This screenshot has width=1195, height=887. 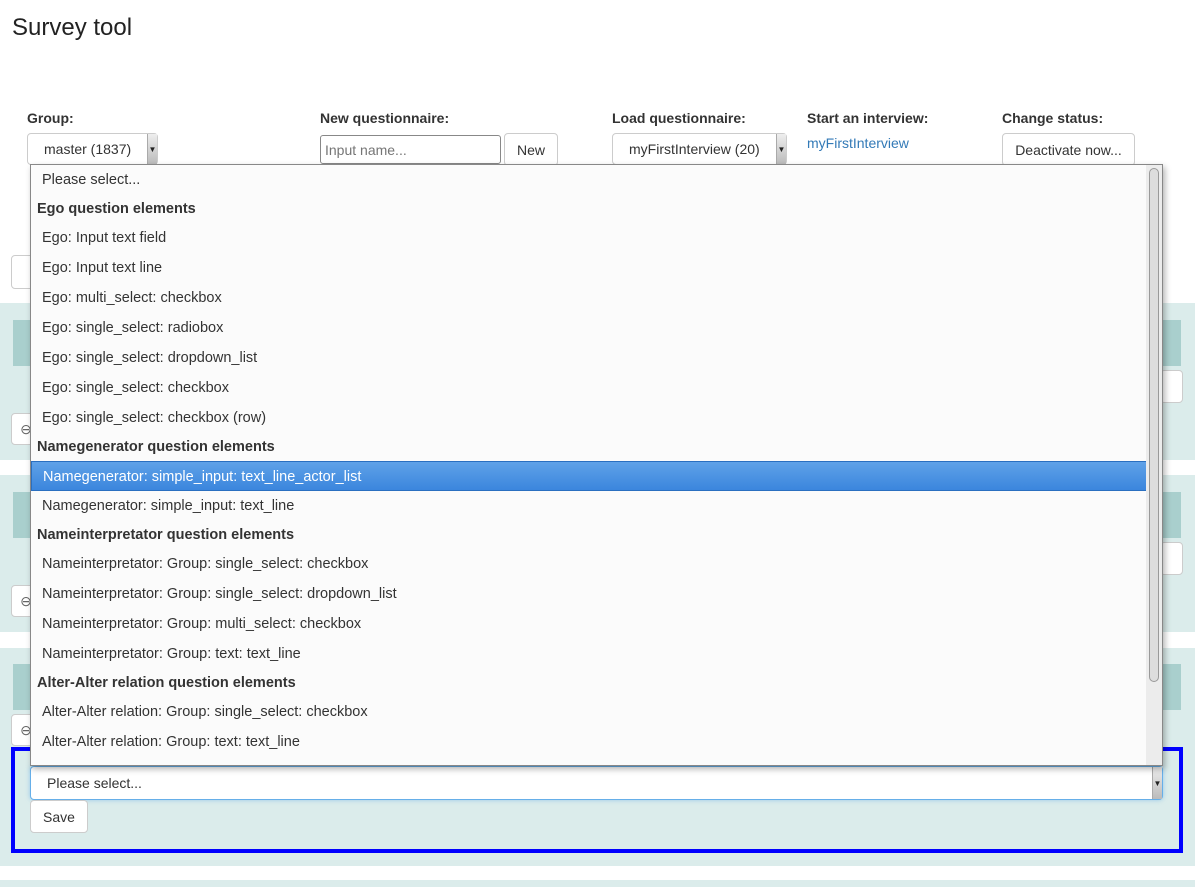 I want to click on group-value: master (1837), so click(x=88, y=149).